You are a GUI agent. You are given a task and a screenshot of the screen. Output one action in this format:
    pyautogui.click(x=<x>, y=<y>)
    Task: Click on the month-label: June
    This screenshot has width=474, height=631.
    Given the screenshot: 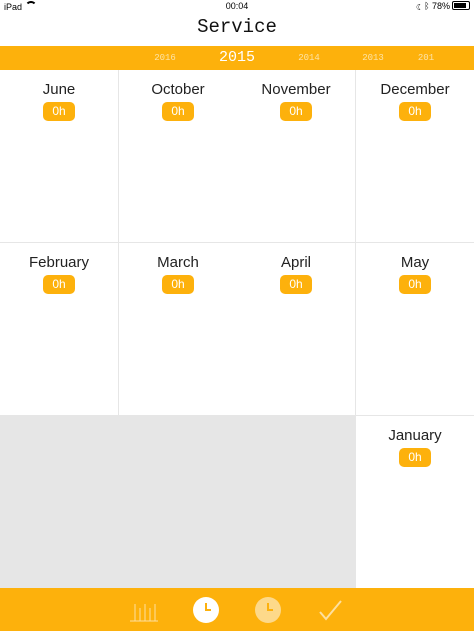 What is the action you would take?
    pyautogui.click(x=59, y=89)
    